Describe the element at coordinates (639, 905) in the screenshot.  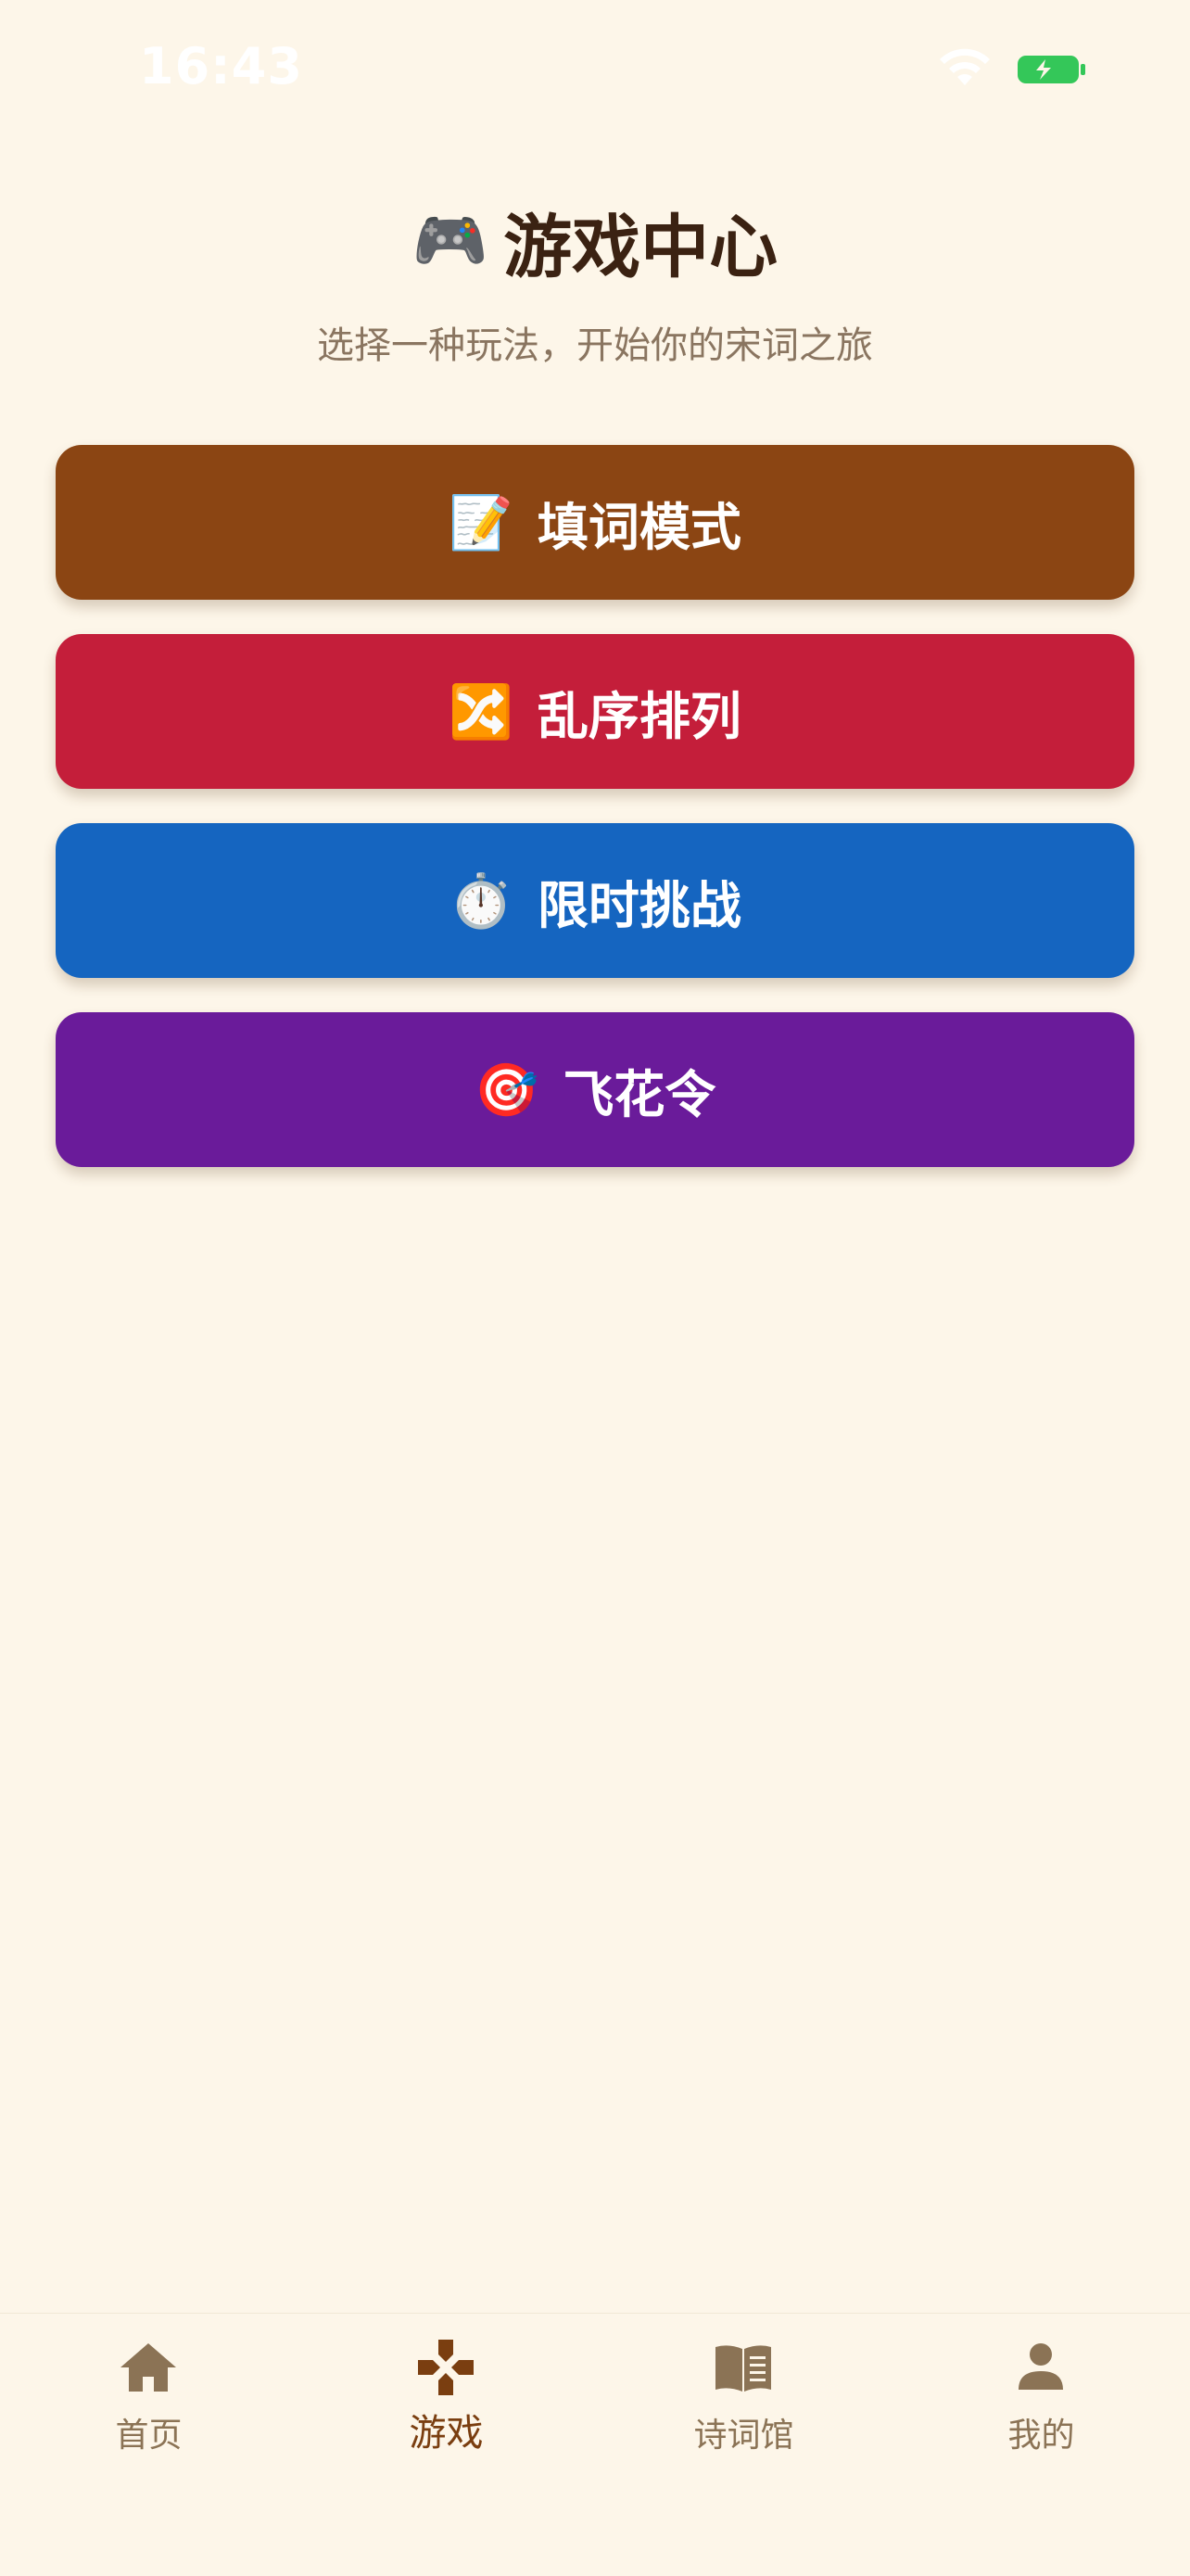
I see `timed-challenge-label: 限时挑战` at that location.